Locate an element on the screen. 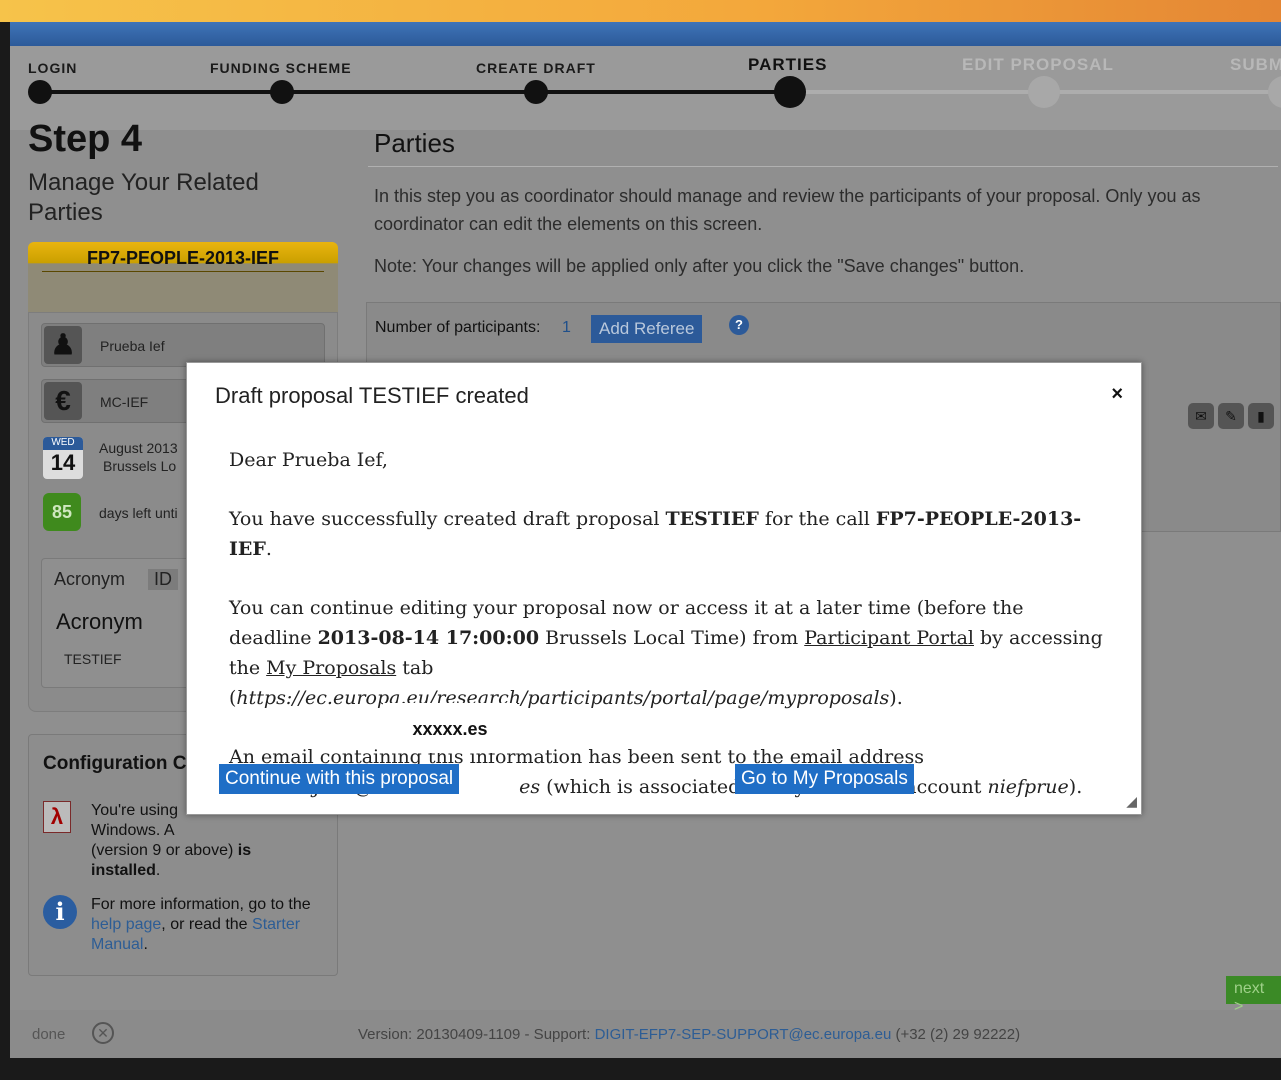 Image resolution: width=1281 pixels, height=1080 pixels. help-icon: ? is located at coordinates (739, 325).